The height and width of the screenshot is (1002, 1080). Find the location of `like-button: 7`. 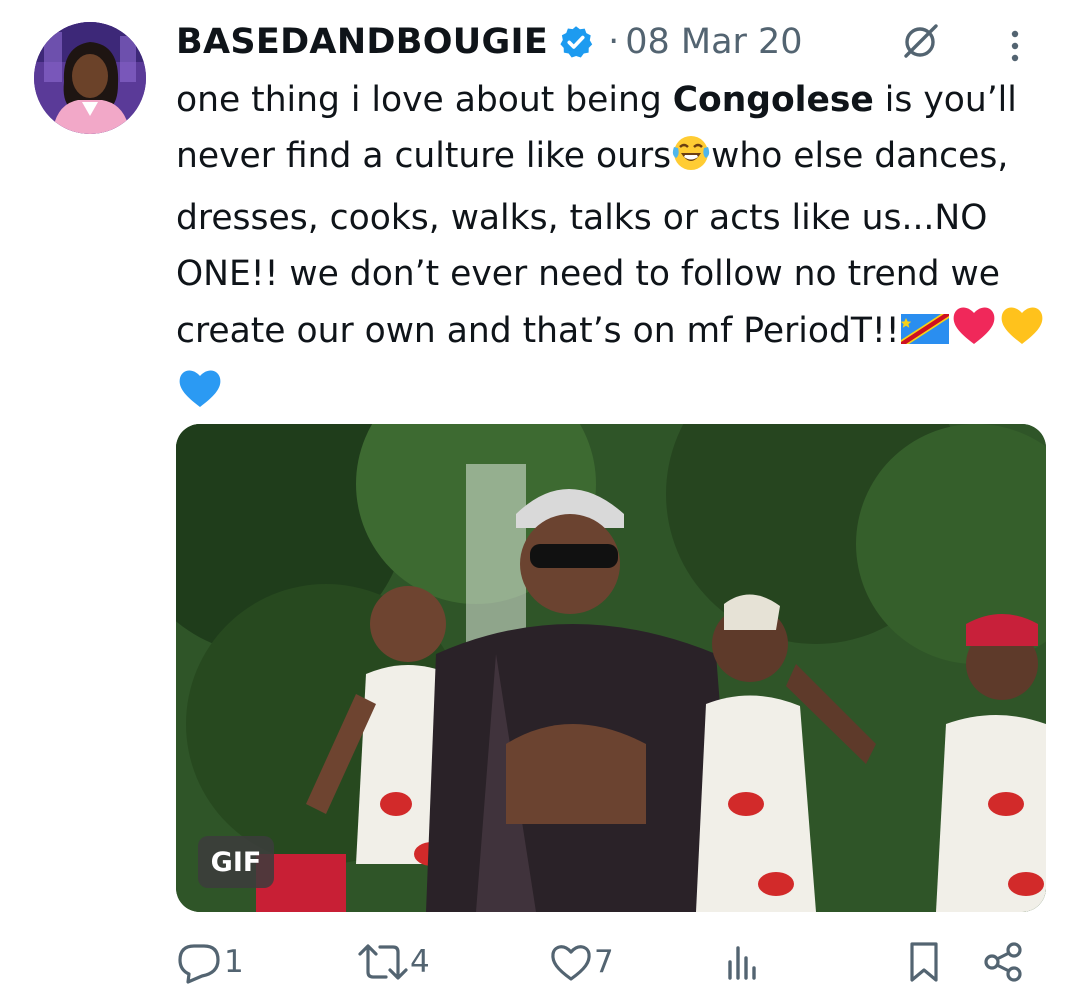

like-button: 7 is located at coordinates (581, 962).